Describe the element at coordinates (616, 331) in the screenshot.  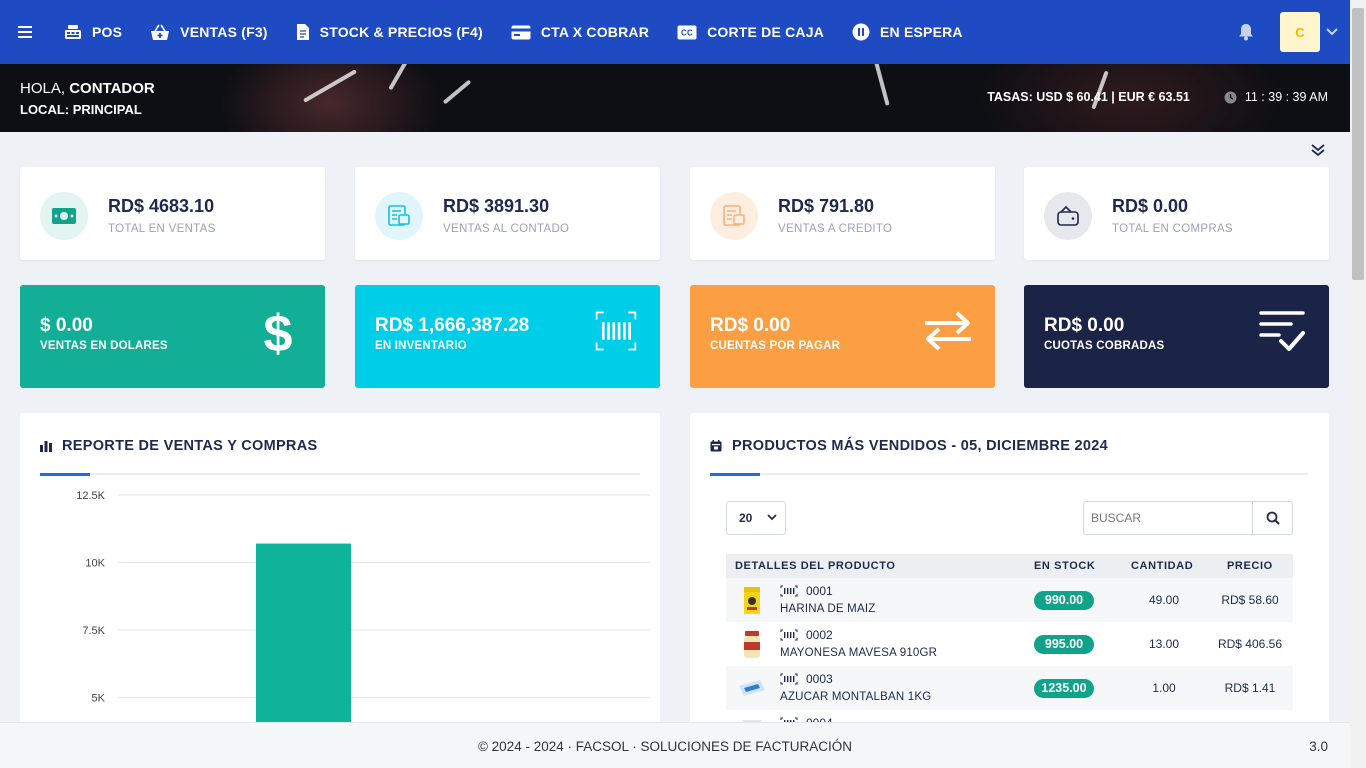
I see `barcode-scan-icon` at that location.